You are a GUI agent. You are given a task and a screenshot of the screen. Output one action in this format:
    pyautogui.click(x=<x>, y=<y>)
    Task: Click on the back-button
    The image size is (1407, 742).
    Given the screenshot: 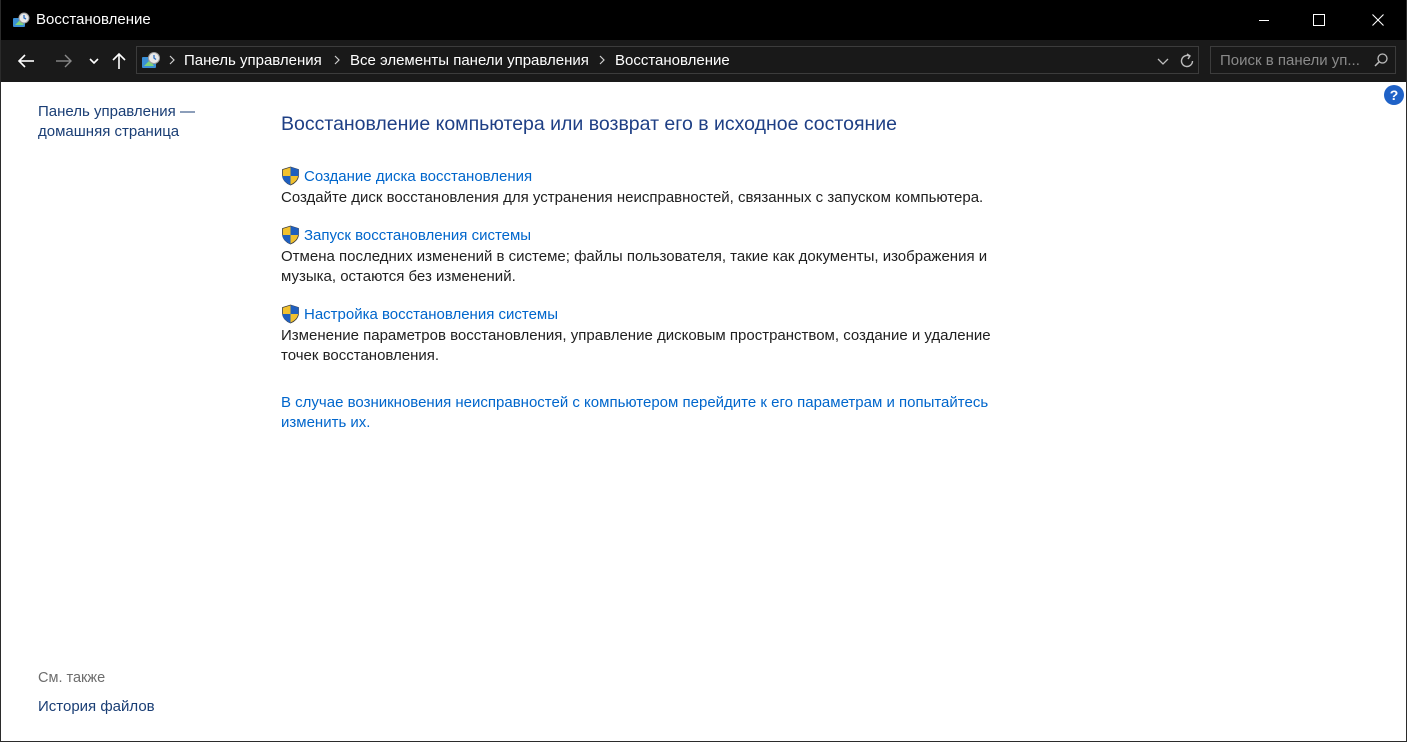 What is the action you would take?
    pyautogui.click(x=26, y=61)
    